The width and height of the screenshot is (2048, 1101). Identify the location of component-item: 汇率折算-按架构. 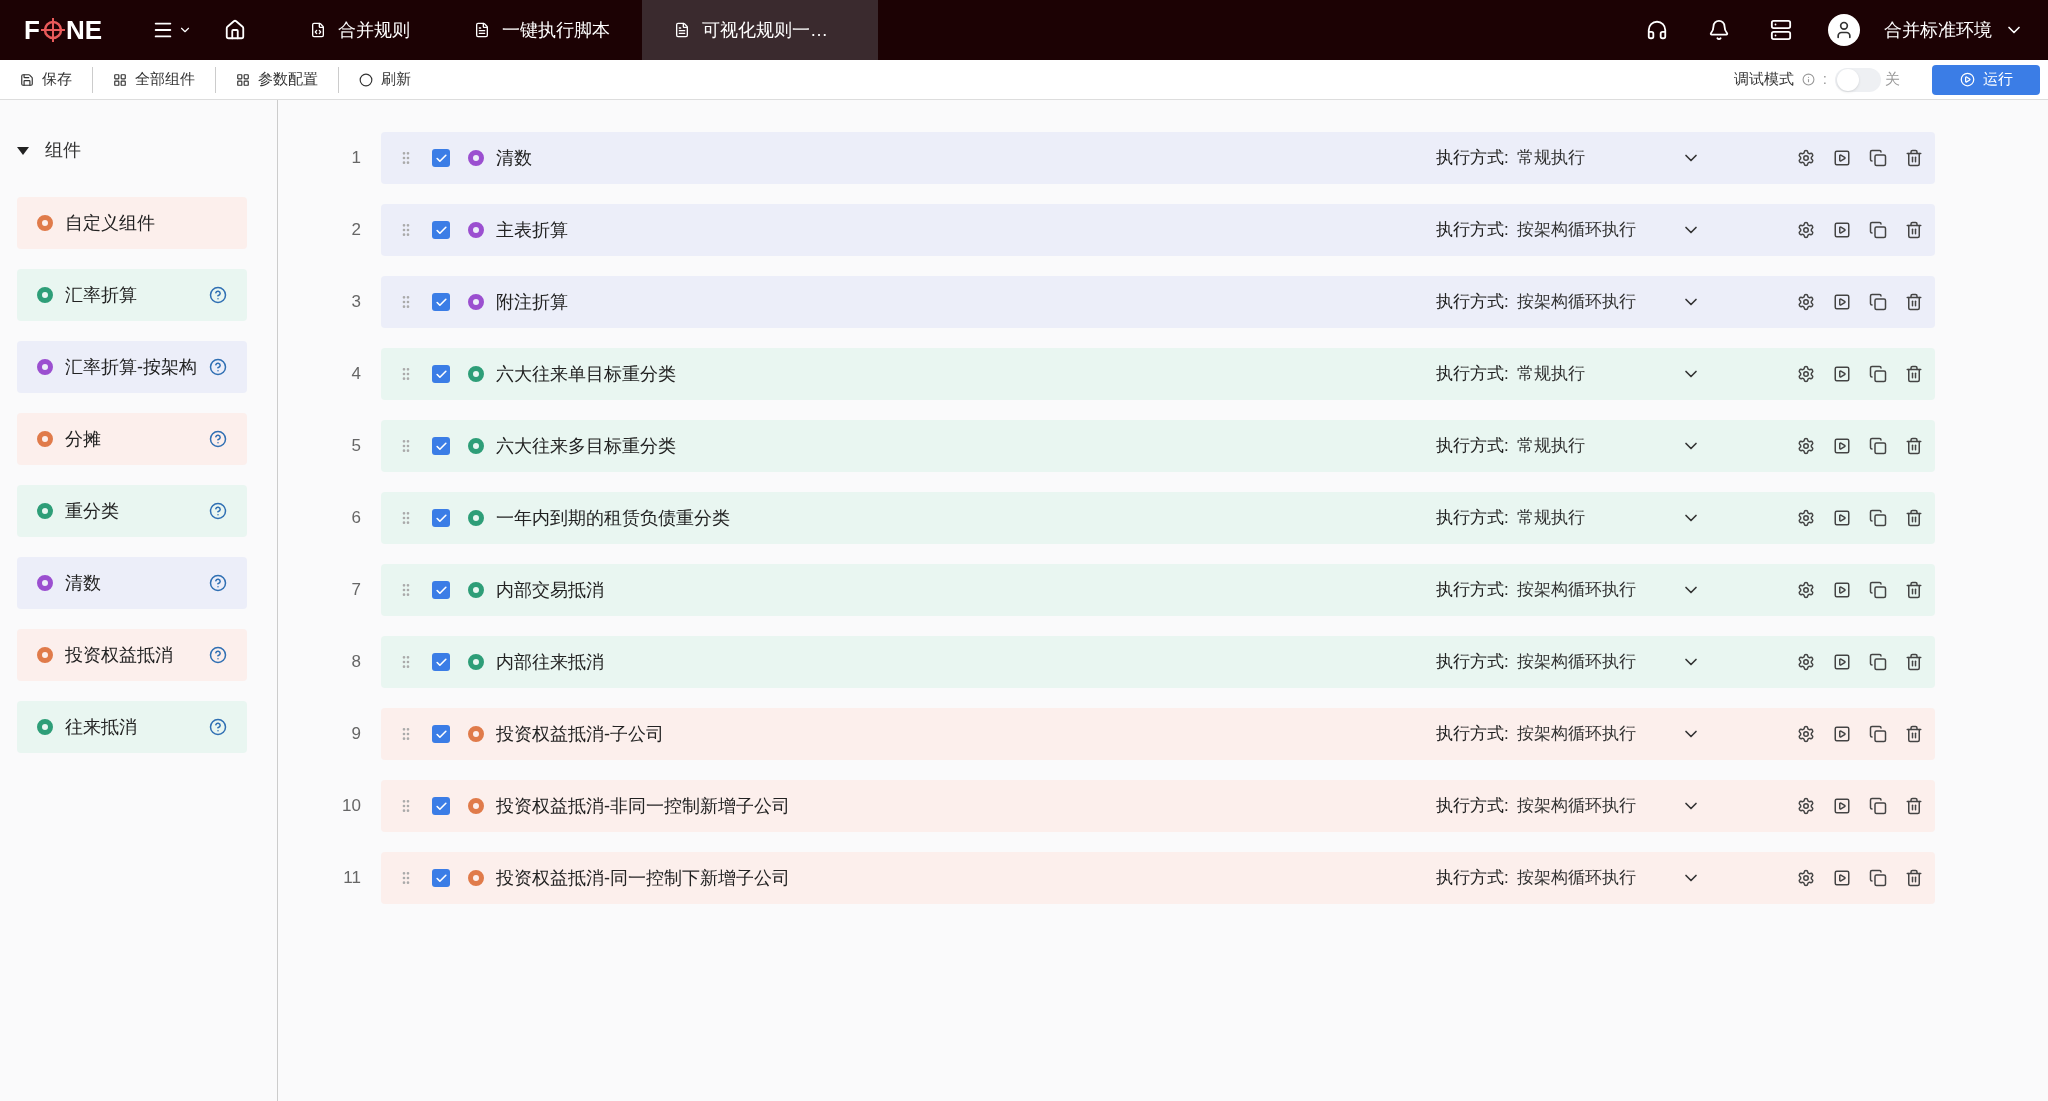
(132, 367).